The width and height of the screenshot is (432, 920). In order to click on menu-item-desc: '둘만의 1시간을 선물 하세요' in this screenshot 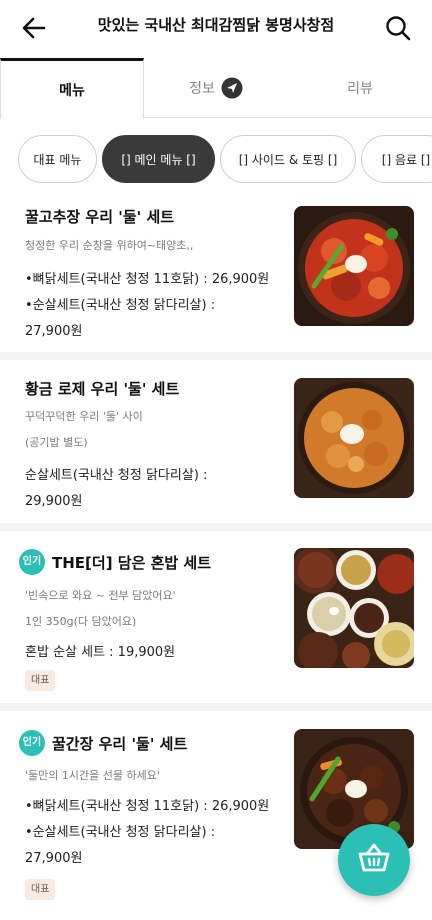, I will do `click(92, 775)`.